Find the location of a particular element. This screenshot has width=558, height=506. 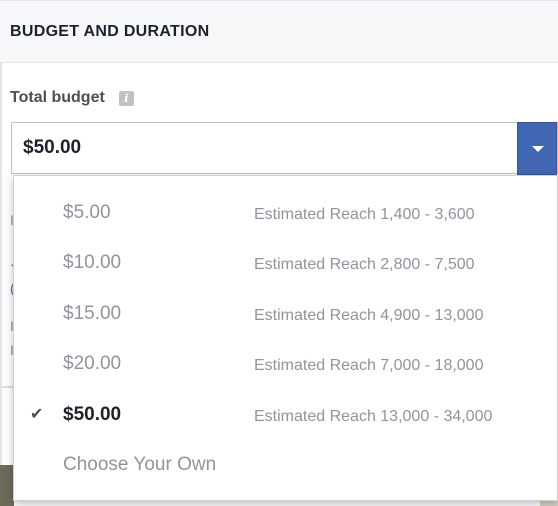

checkmark-icon: ✔ is located at coordinates (37, 414).